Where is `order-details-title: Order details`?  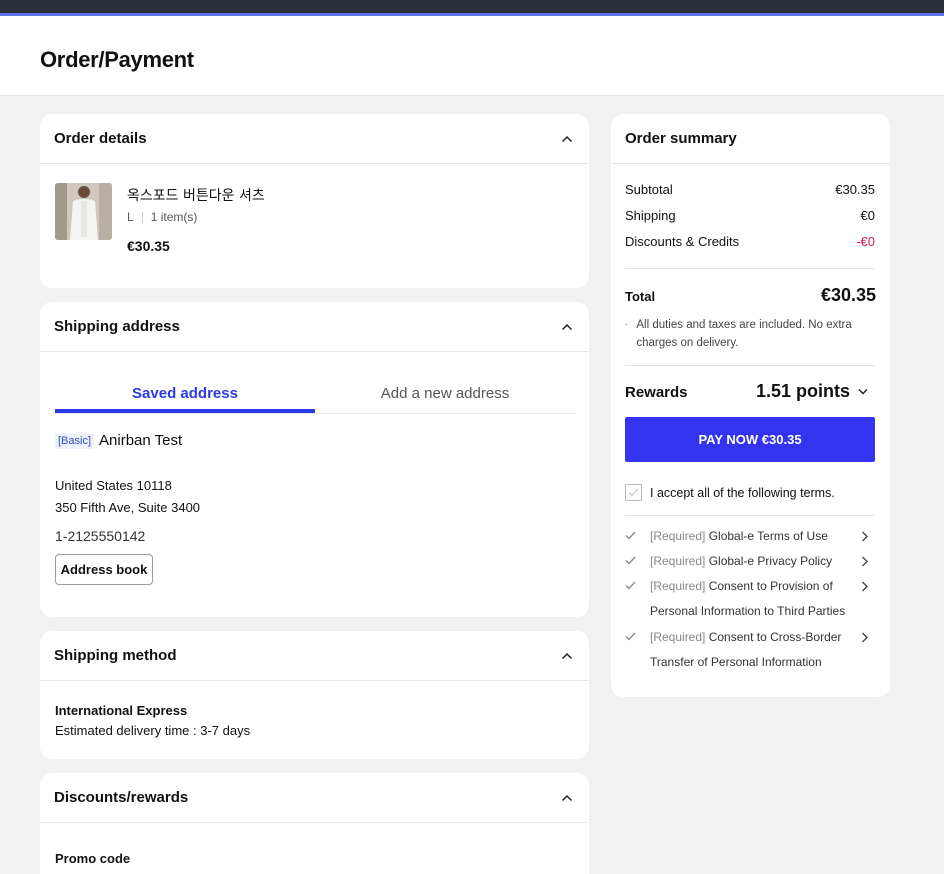 order-details-title: Order details is located at coordinates (100, 138).